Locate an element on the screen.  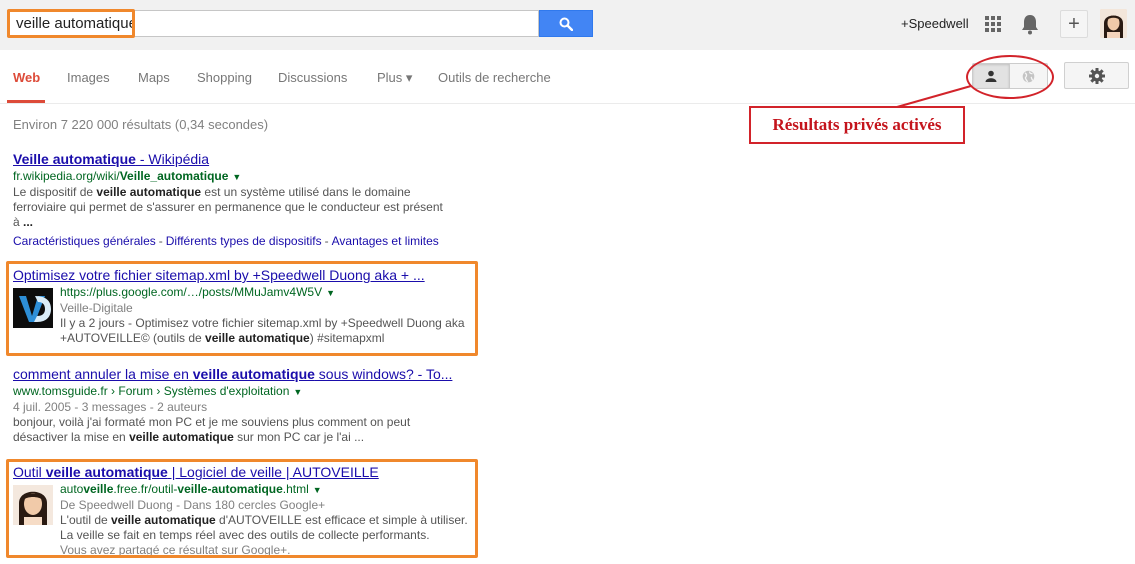
tab-images: Images is located at coordinates (88, 77).